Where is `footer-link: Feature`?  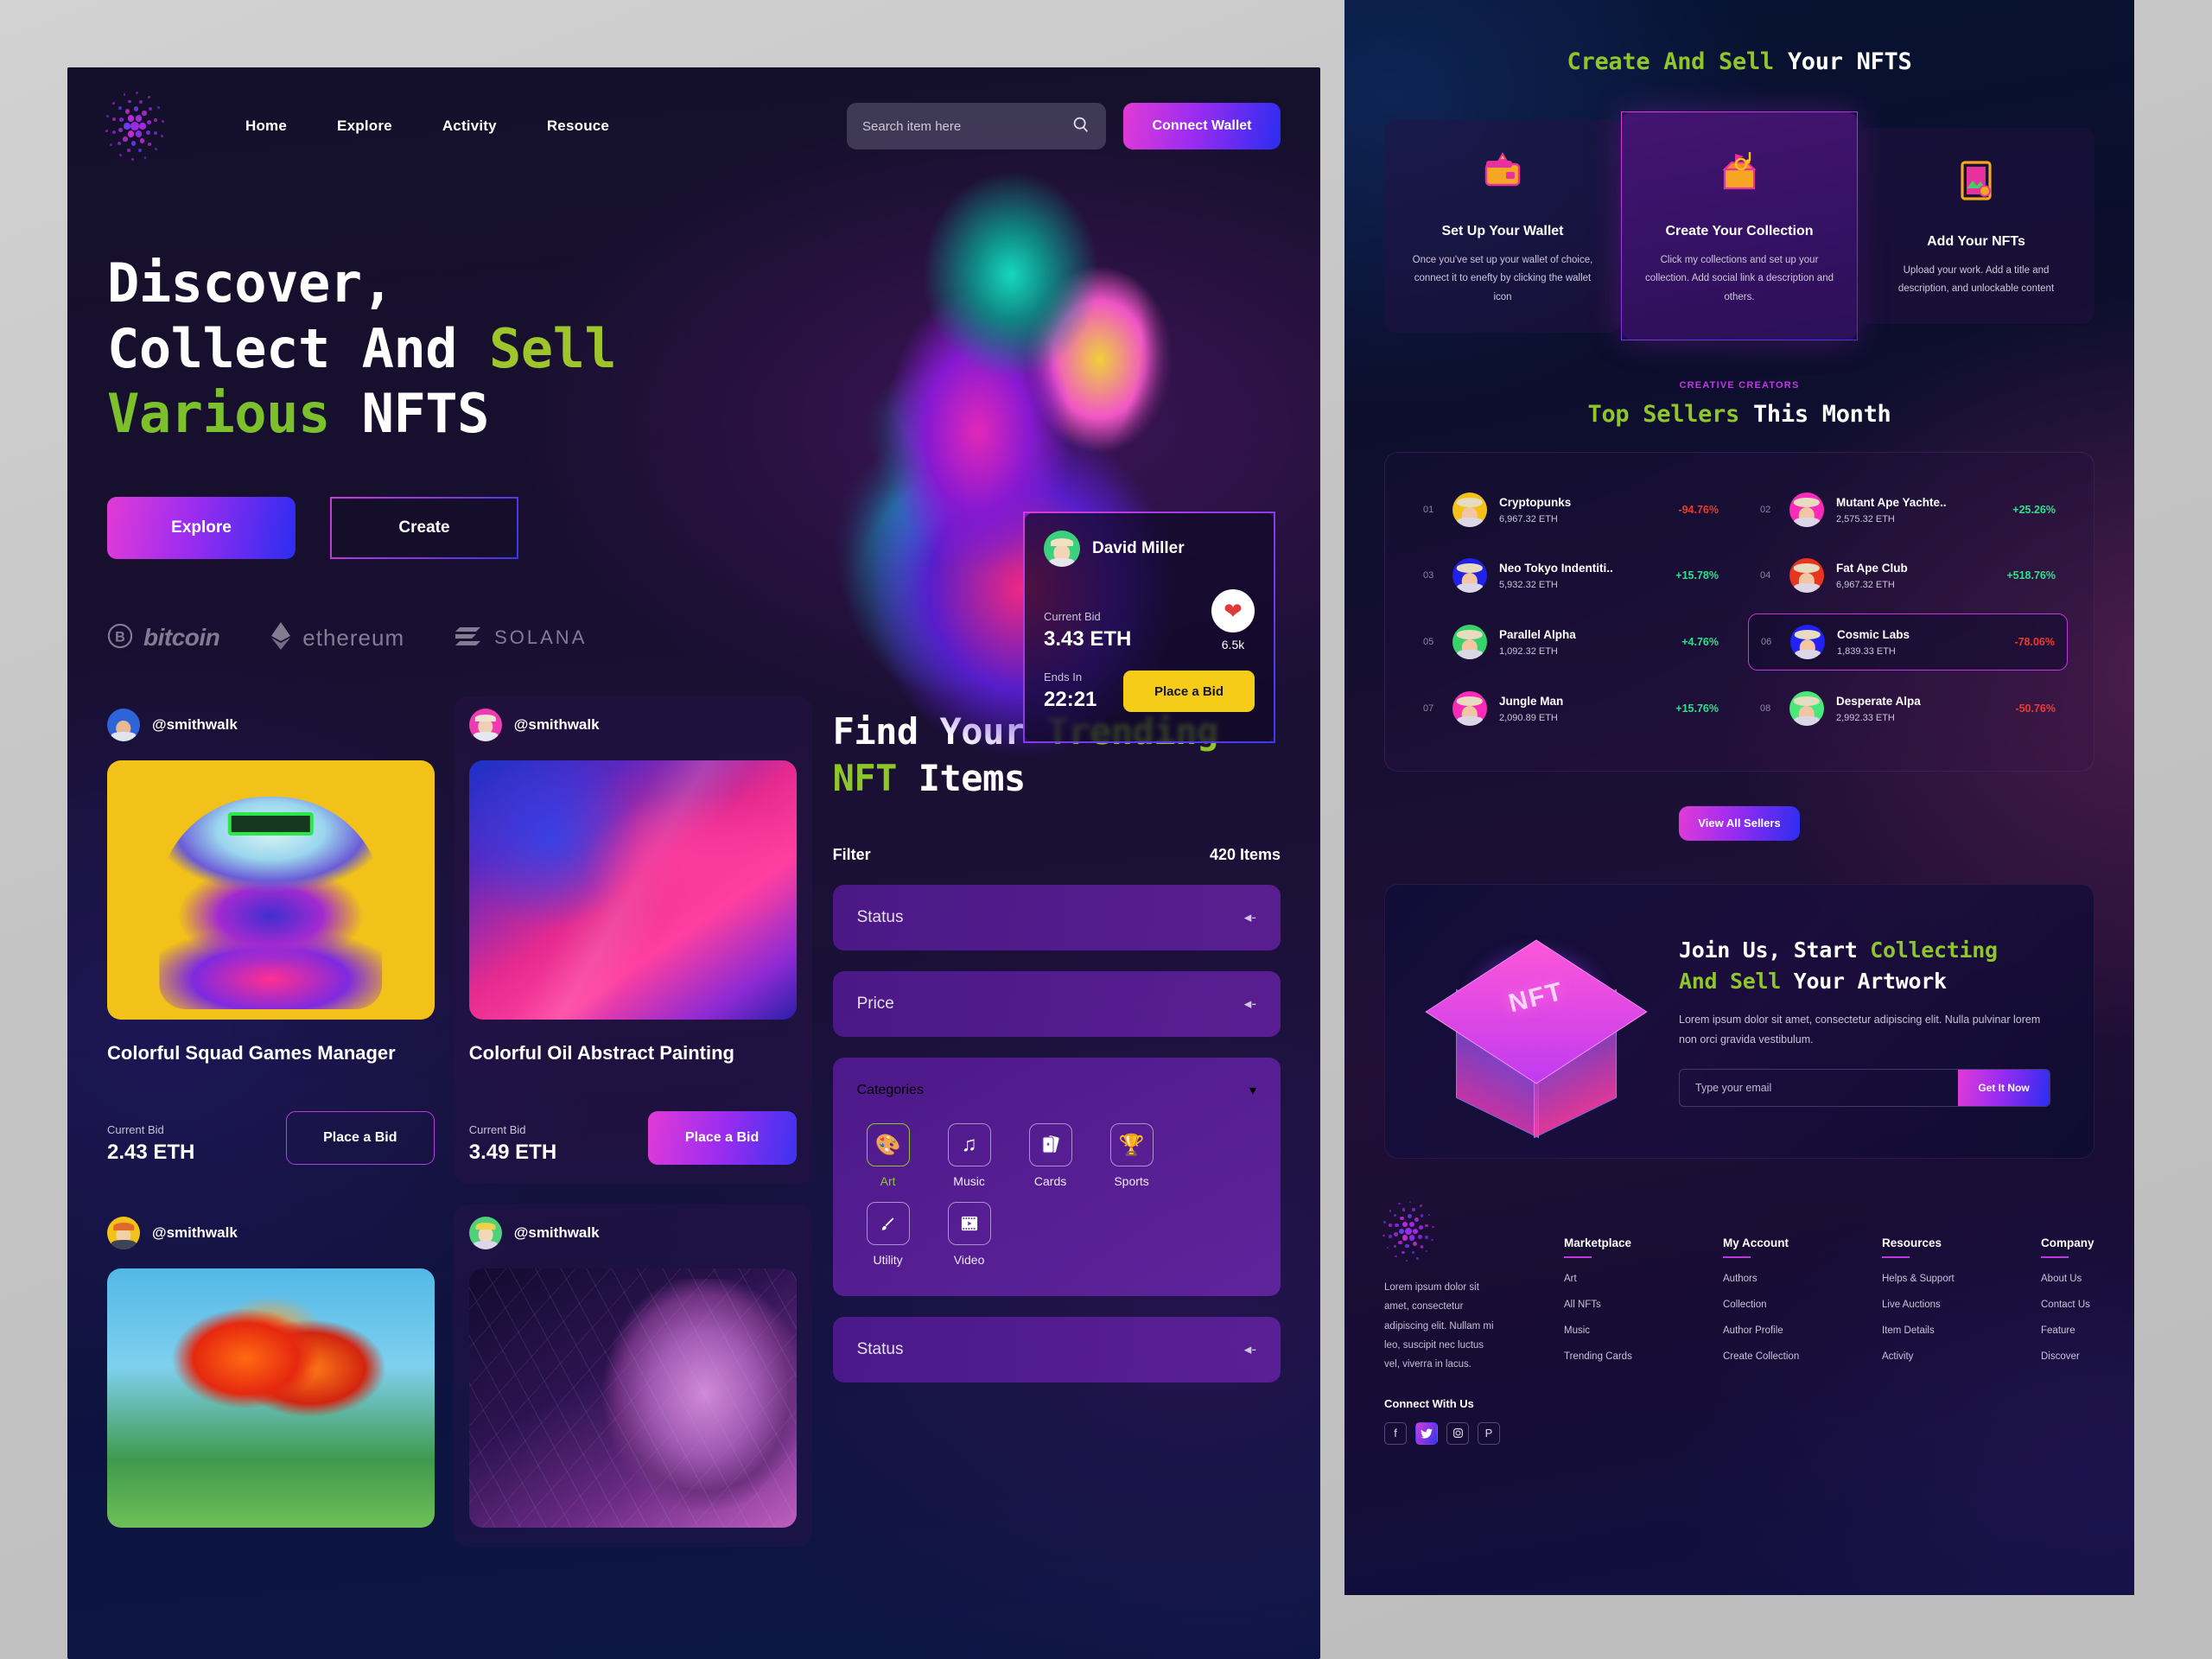 footer-link: Feature is located at coordinates (2087, 1330).